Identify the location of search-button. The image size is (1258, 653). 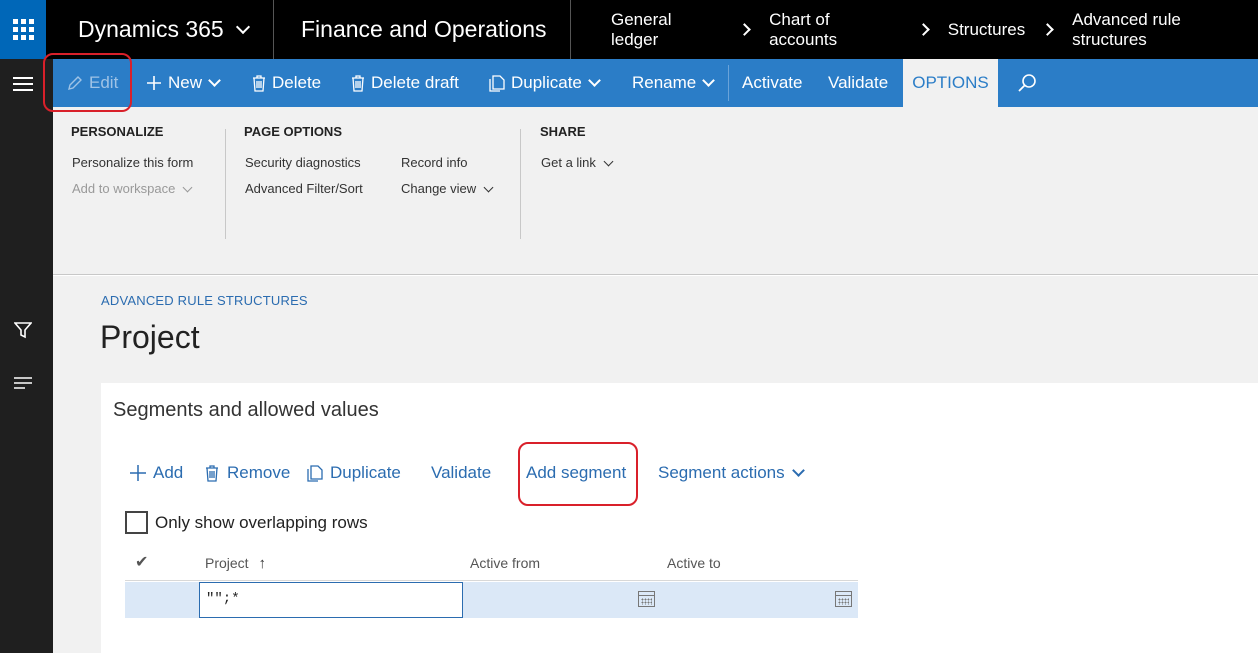
(1027, 83).